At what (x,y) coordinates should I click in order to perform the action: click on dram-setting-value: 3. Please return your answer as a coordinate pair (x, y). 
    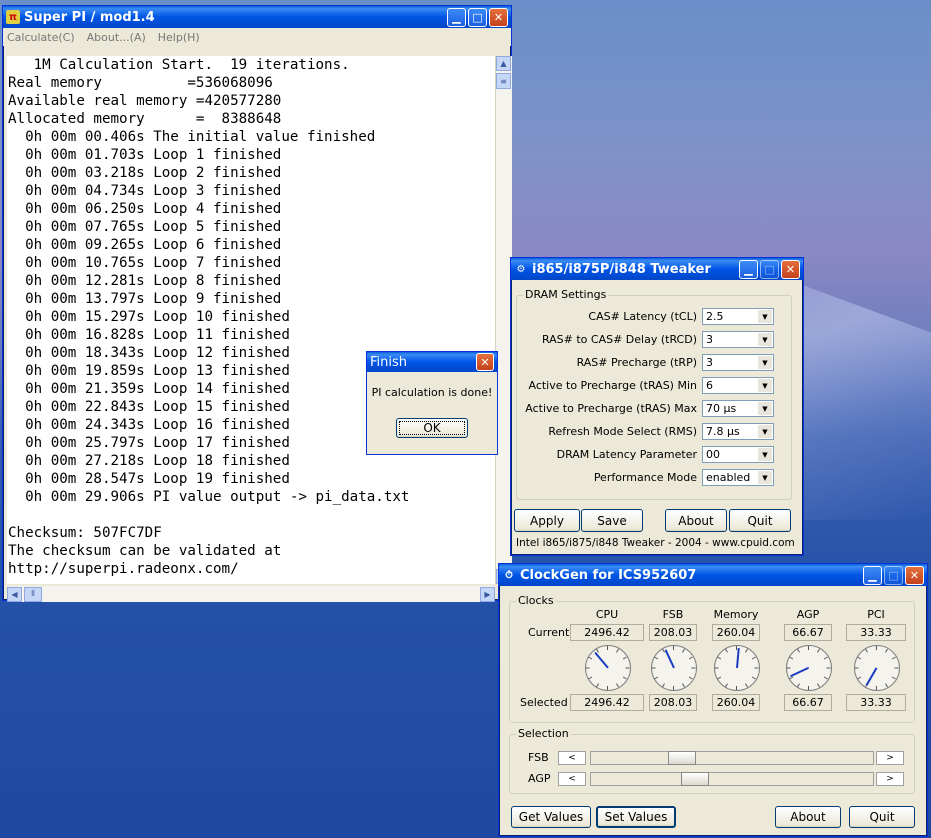
    Looking at the image, I should click on (709, 339).